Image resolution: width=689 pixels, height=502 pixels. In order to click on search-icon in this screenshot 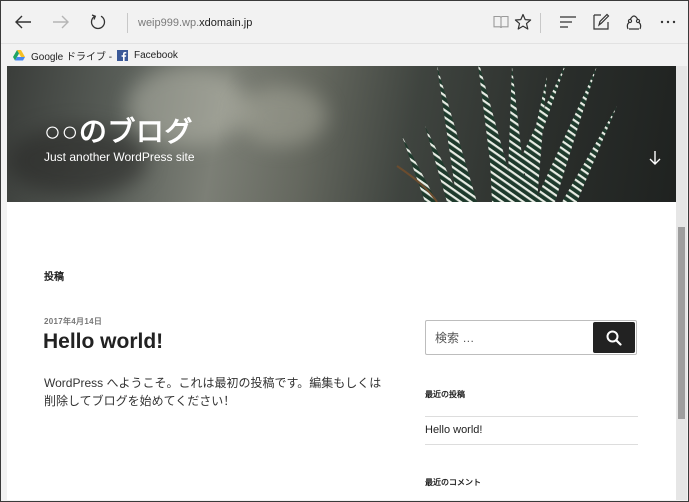, I will do `click(614, 338)`.